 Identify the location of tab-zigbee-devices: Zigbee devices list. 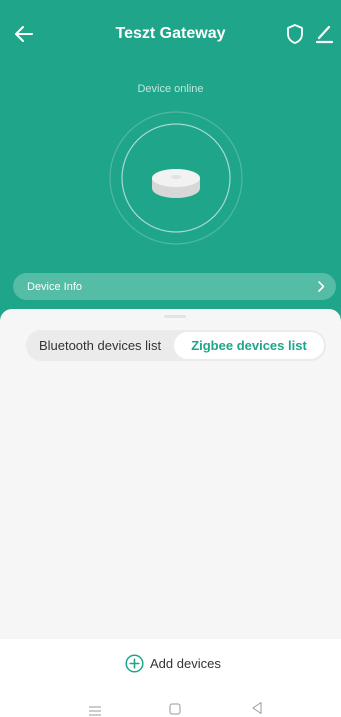
(249, 345).